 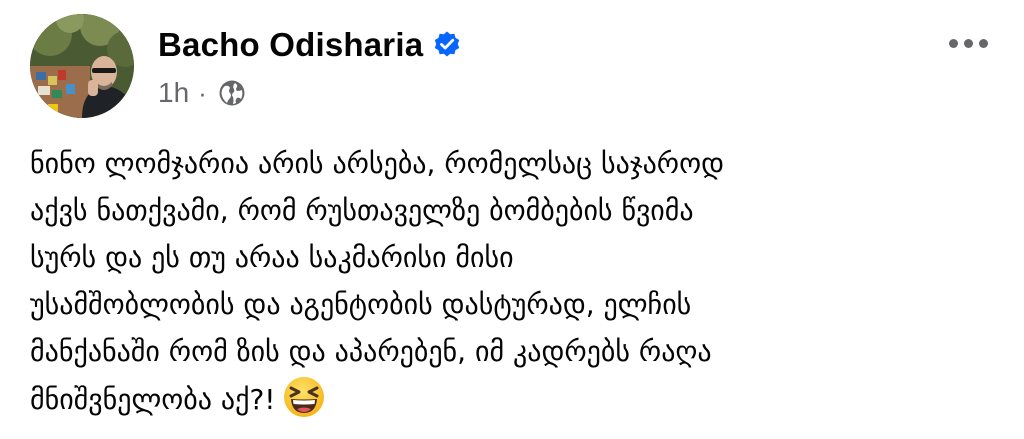 What do you see at coordinates (290, 45) in the screenshot?
I see `author-name: Bacho Odisharia` at bounding box center [290, 45].